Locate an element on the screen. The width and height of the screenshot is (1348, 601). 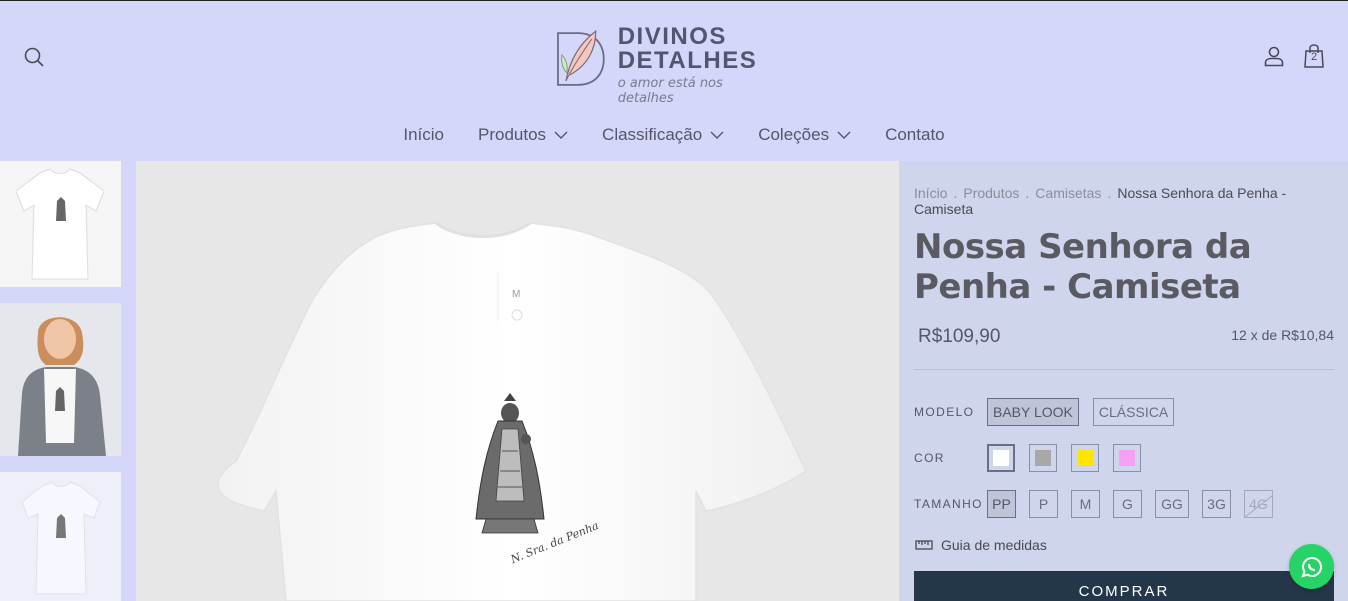
account-button is located at coordinates (1274, 56).